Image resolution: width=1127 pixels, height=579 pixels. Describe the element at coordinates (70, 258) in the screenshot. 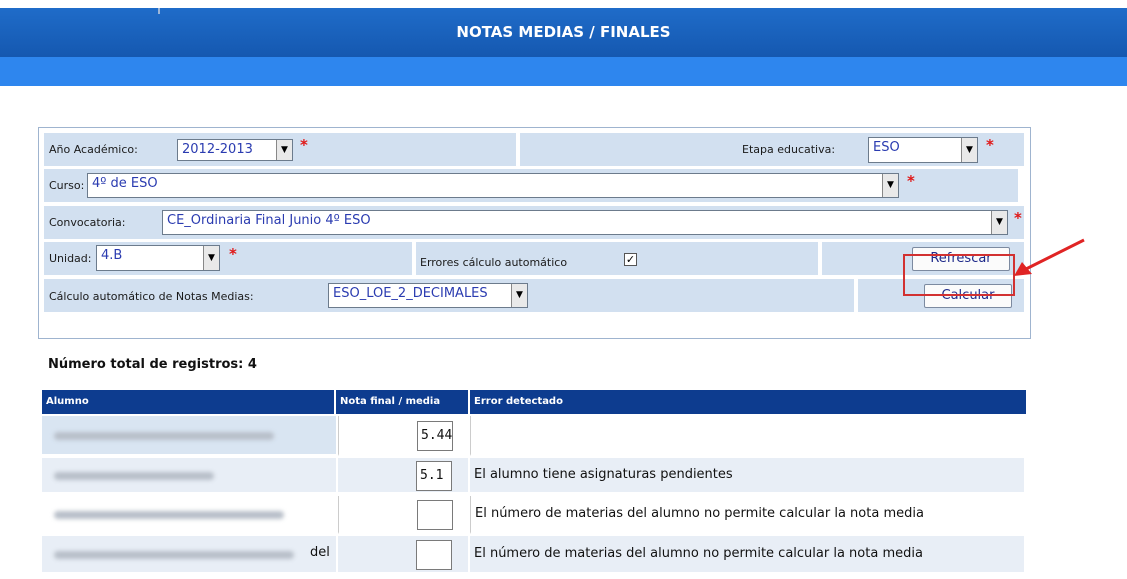

I see `unit-label: Unidad:` at that location.